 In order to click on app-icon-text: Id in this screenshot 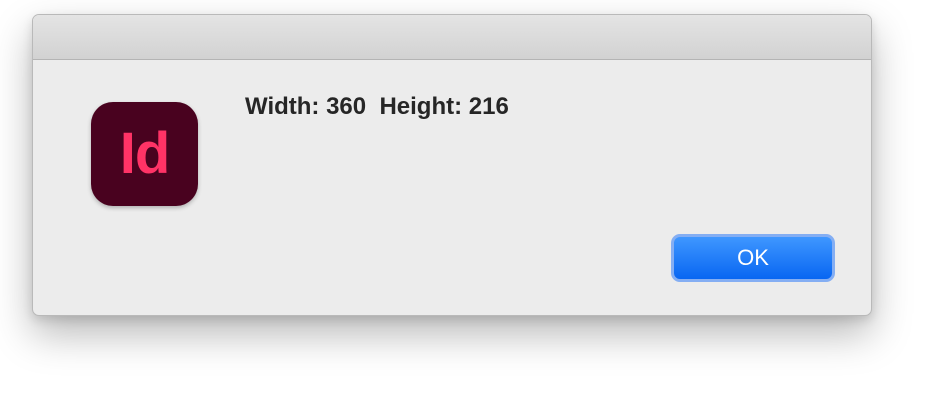, I will do `click(145, 153)`.